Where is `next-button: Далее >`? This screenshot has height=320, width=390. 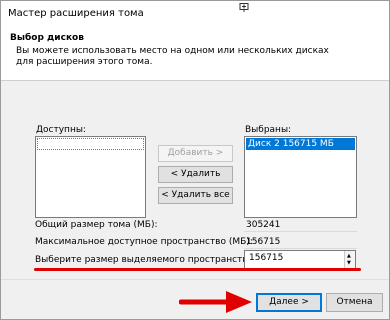
next-button: Далее > is located at coordinates (289, 302).